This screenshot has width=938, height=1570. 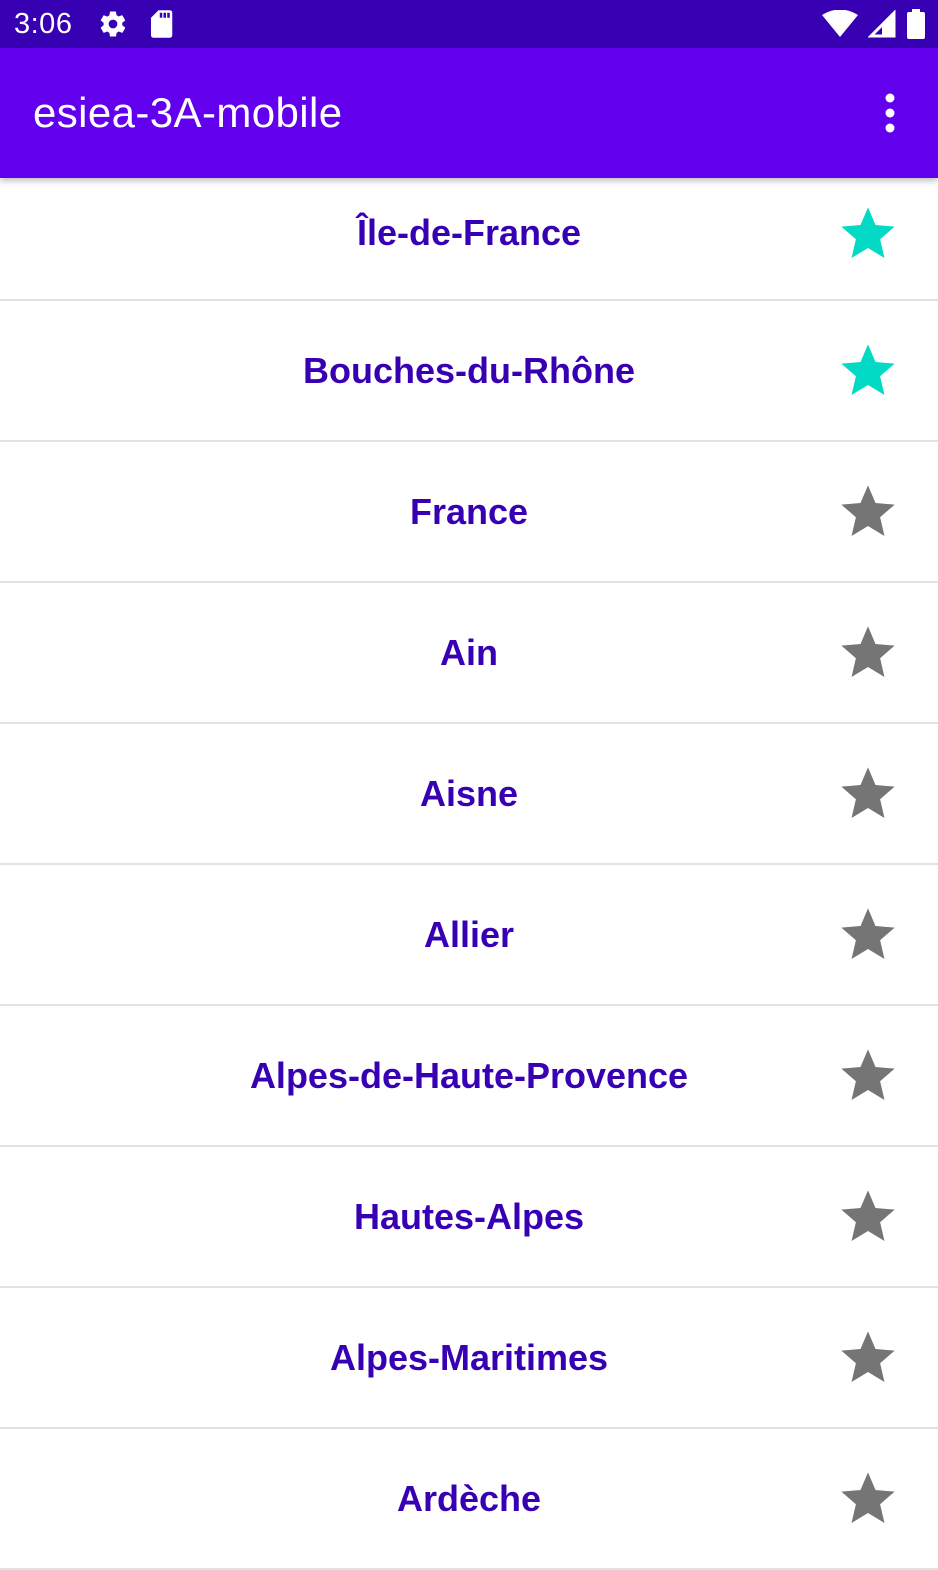 I want to click on more-vert-icon, so click(x=890, y=113).